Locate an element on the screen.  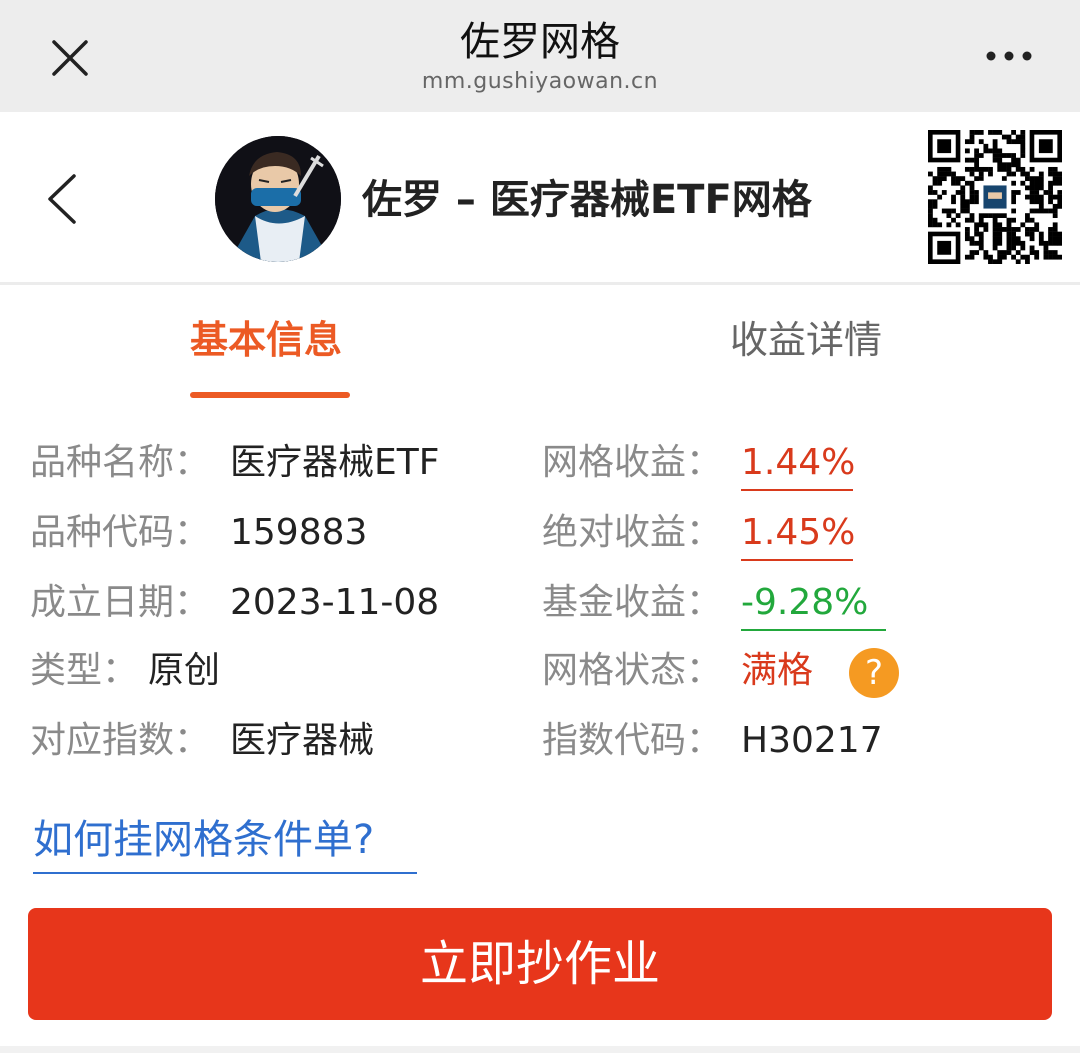
value-absolute-return: 1.45% is located at coordinates (798, 532).